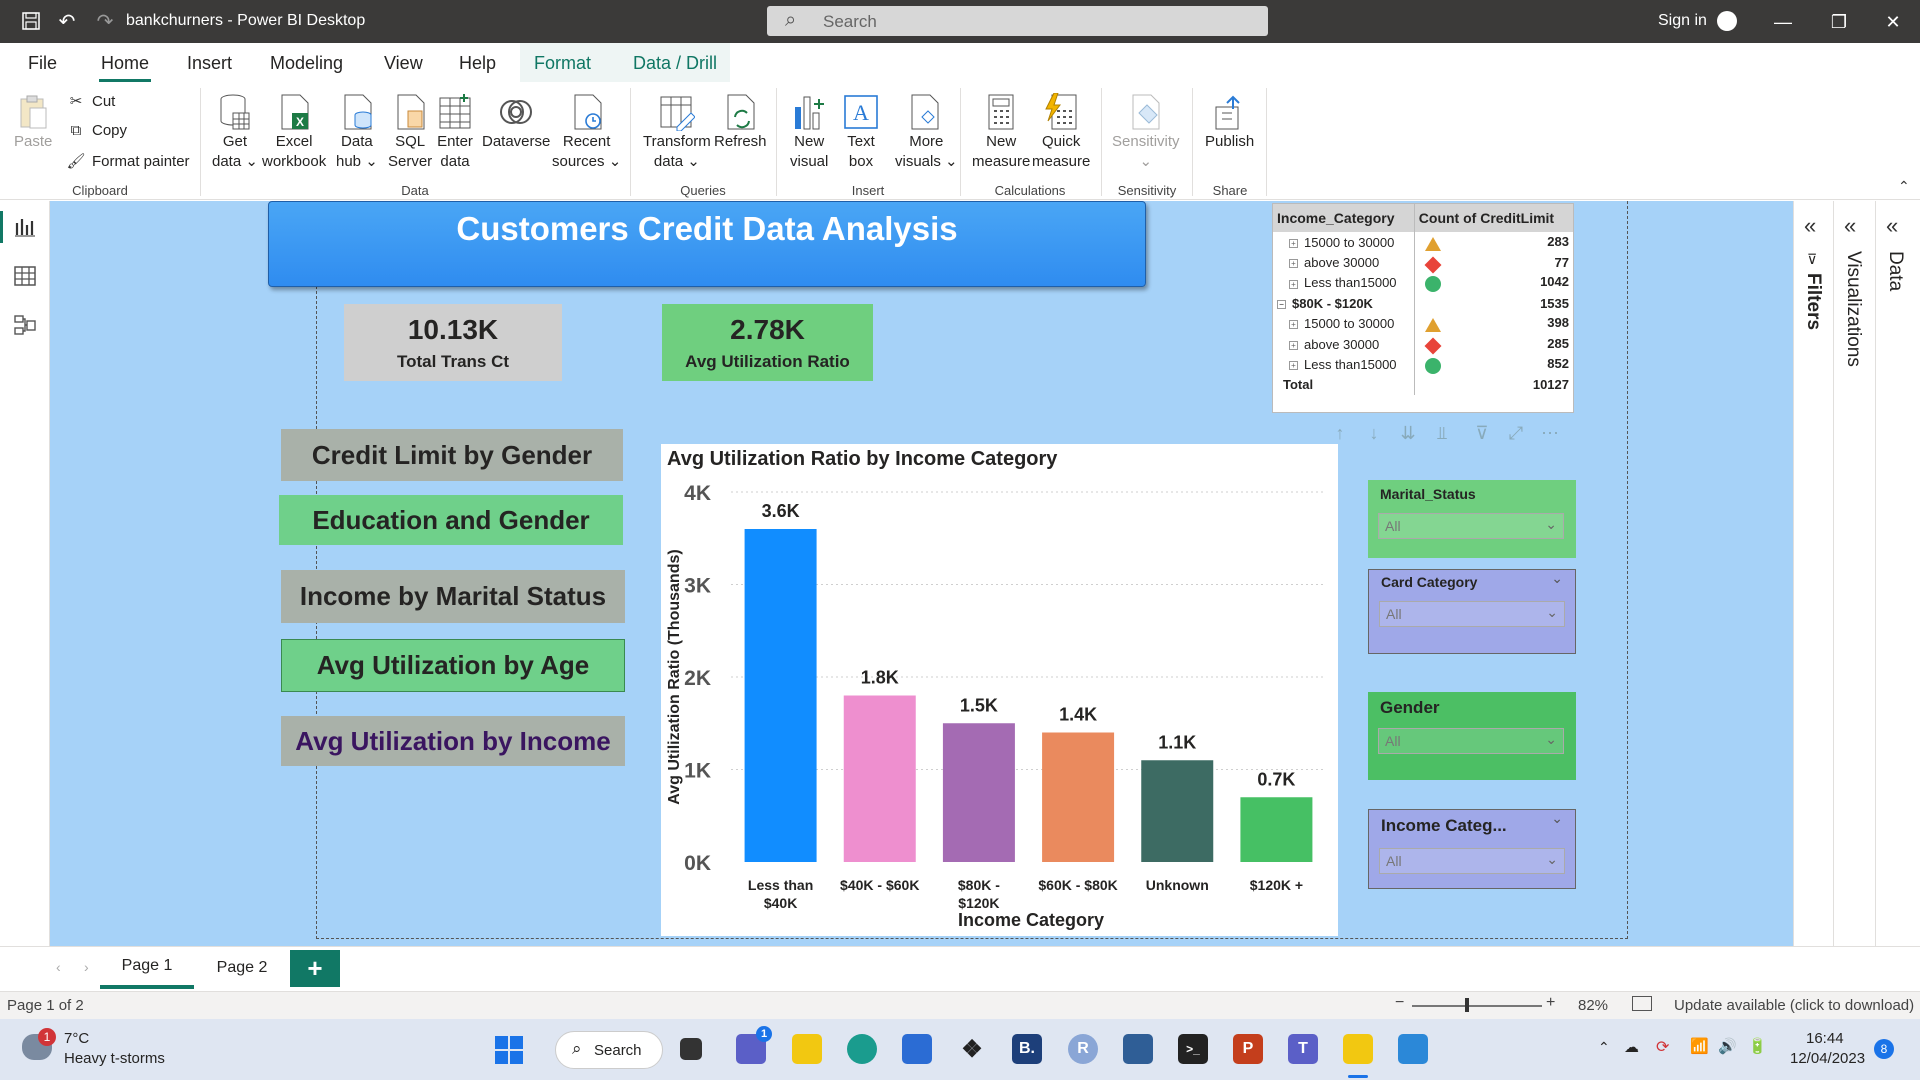 This screenshot has height=1080, width=1920. I want to click on matrix-header: Income_Category, so click(1344, 218).